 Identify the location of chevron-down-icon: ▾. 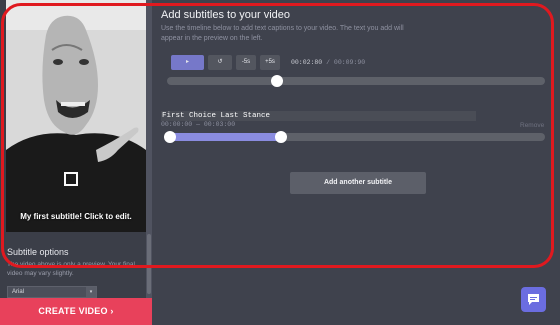
(91, 292).